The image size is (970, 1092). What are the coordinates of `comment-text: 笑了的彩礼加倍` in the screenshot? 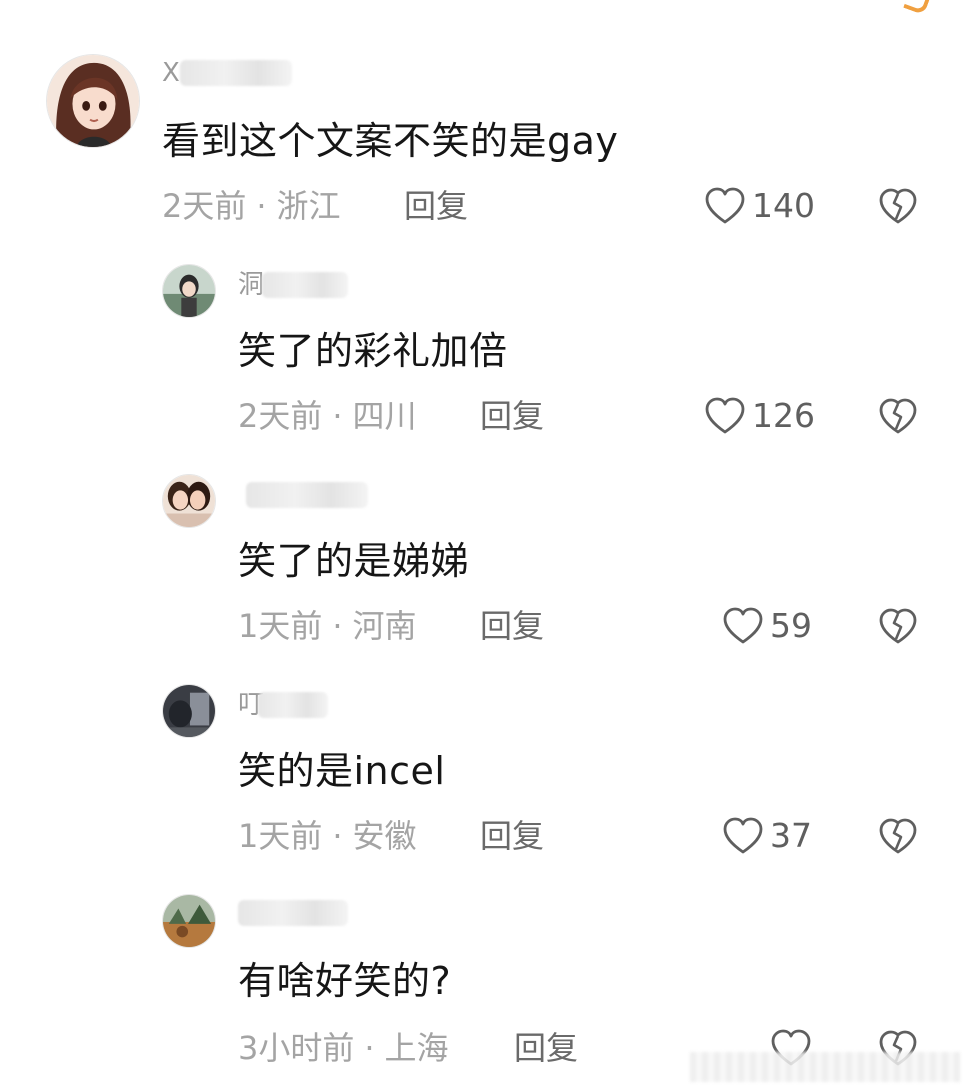 It's located at (373, 351).